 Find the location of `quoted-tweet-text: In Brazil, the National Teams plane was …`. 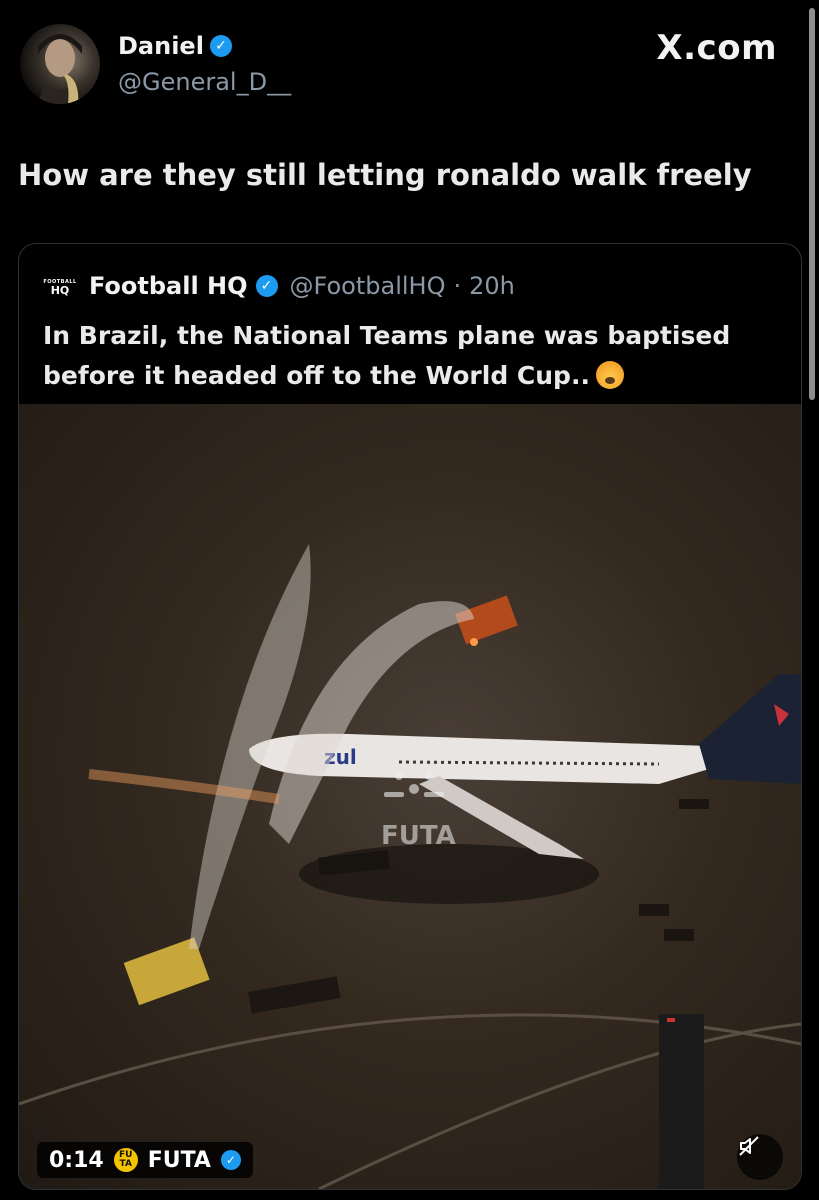

quoted-tweet-text: In Brazil, the National Teams plane was … is located at coordinates (413, 356).